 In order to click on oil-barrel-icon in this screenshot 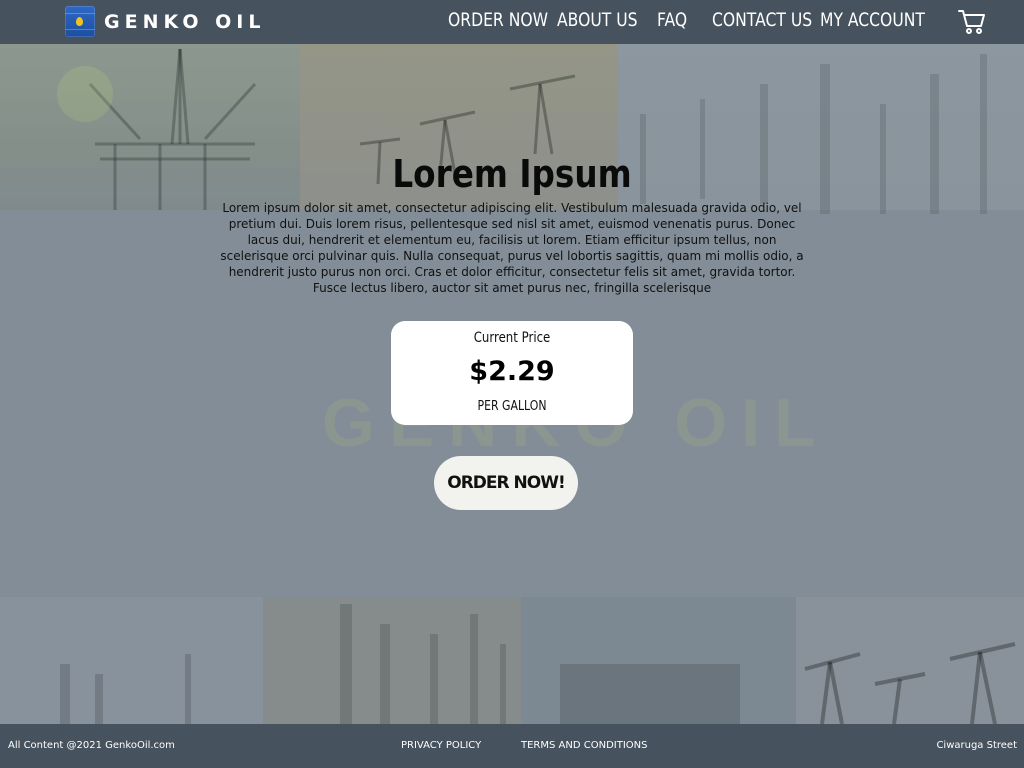, I will do `click(80, 21)`.